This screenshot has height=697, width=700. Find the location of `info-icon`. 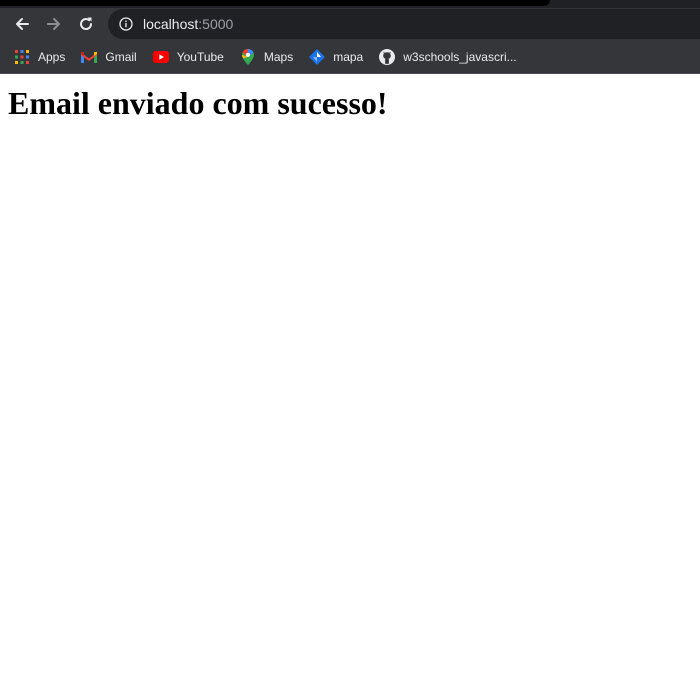

info-icon is located at coordinates (126, 24).